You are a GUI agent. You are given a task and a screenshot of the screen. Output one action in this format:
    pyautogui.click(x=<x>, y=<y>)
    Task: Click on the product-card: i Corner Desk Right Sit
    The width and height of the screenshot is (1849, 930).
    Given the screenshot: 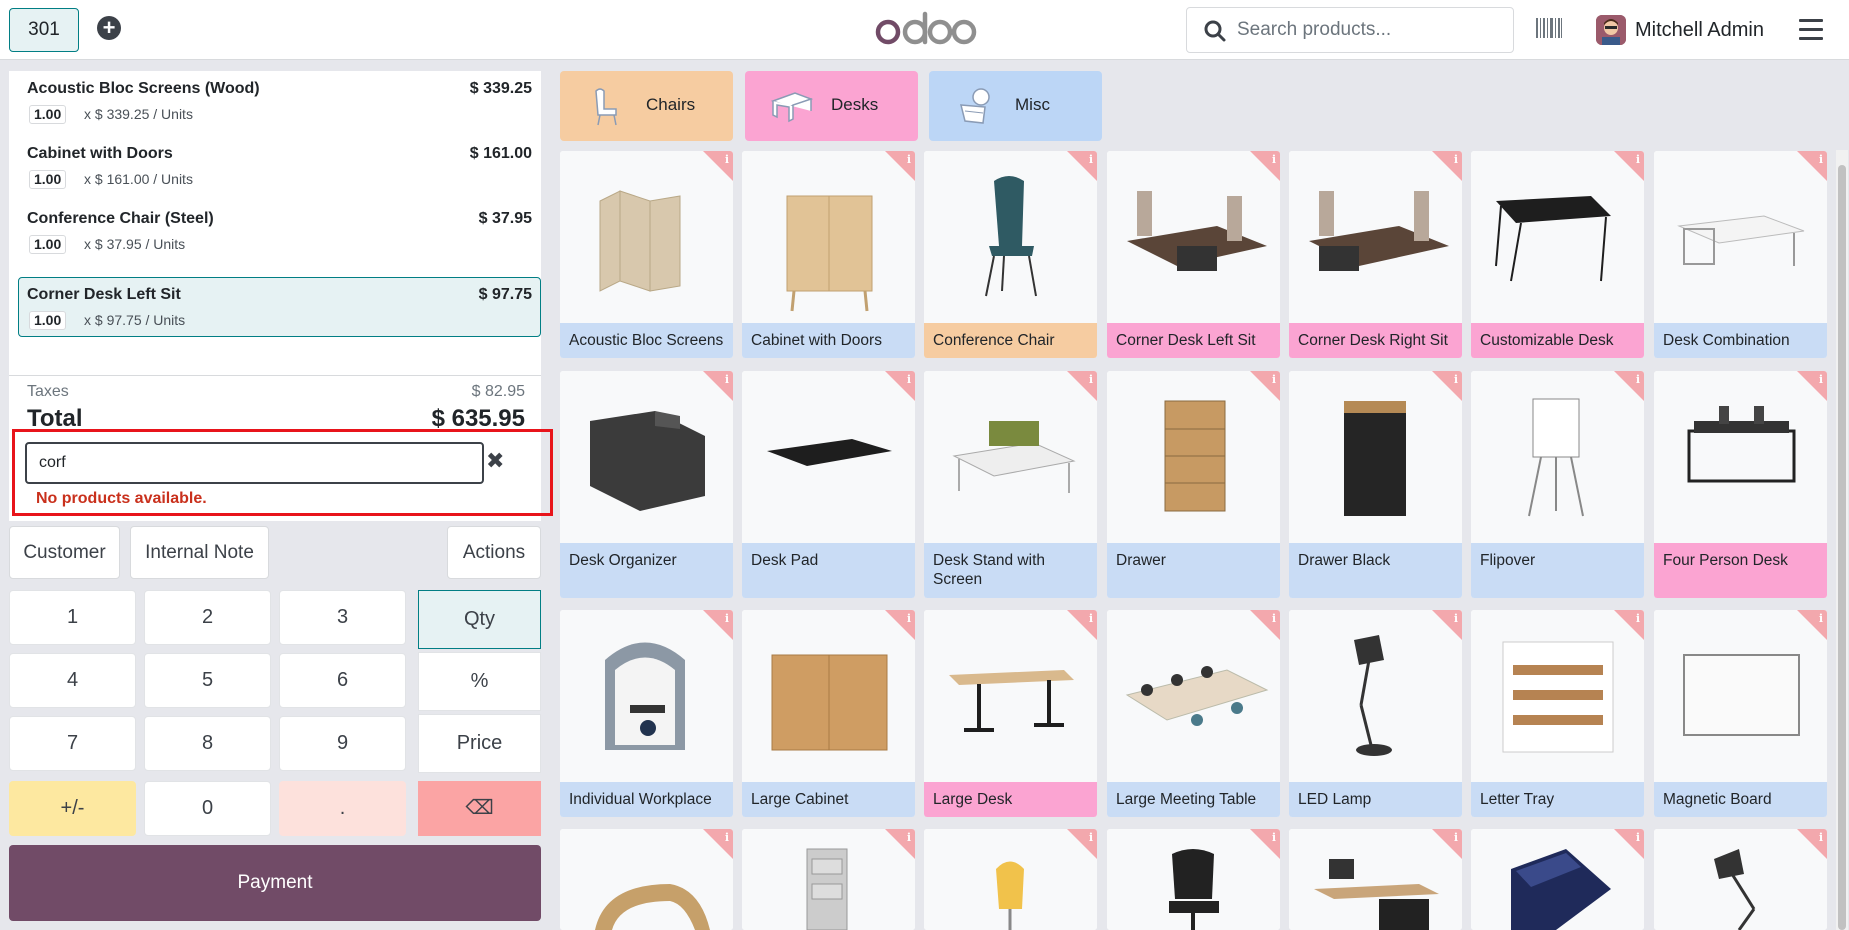 What is the action you would take?
    pyautogui.click(x=1375, y=254)
    